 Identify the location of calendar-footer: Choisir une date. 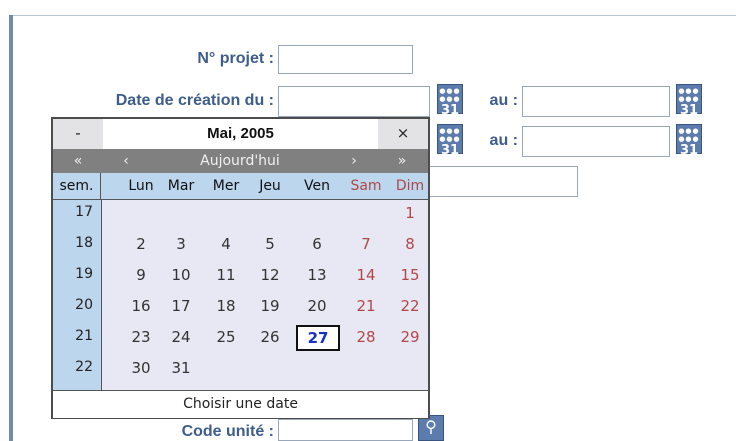
(240, 404).